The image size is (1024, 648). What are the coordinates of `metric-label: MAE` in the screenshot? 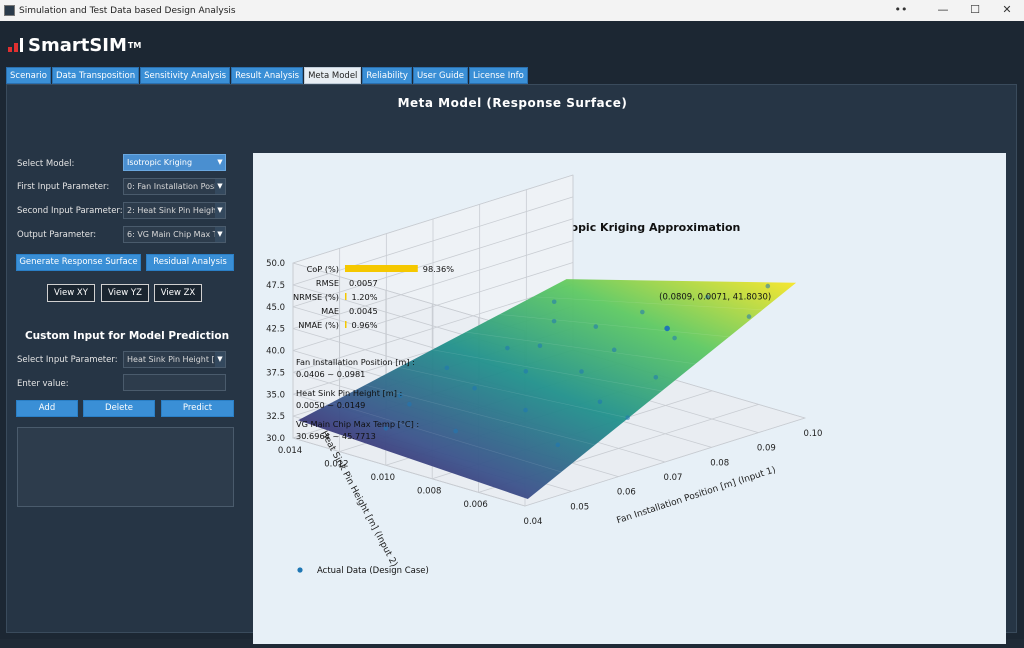 It's located at (330, 311).